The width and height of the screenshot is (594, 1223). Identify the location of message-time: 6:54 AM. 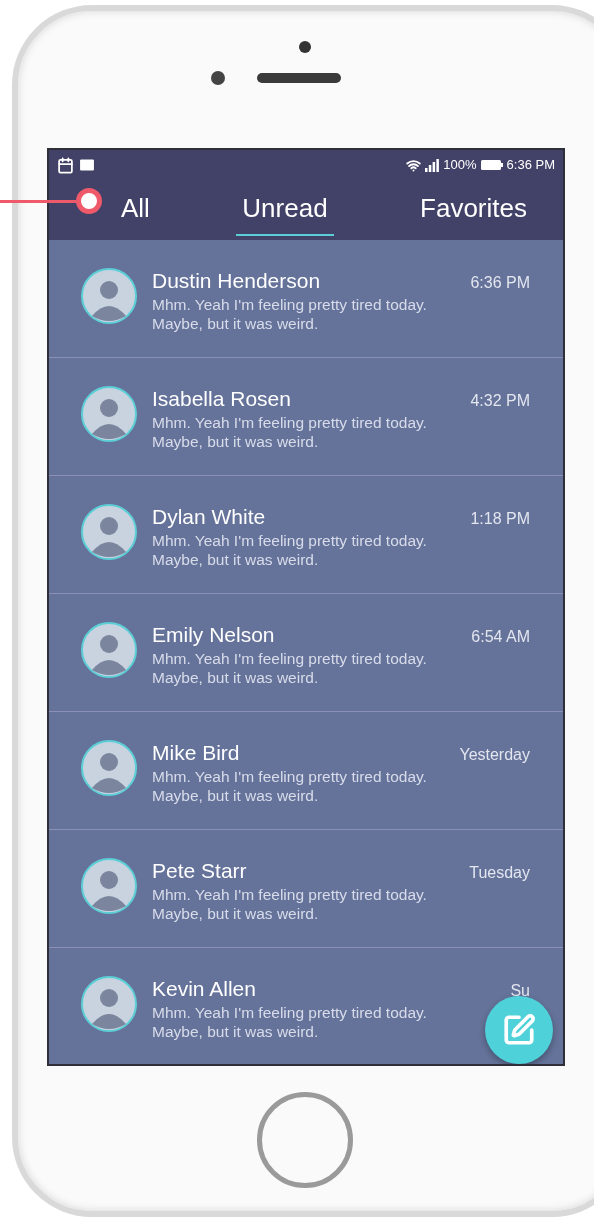
(500, 637).